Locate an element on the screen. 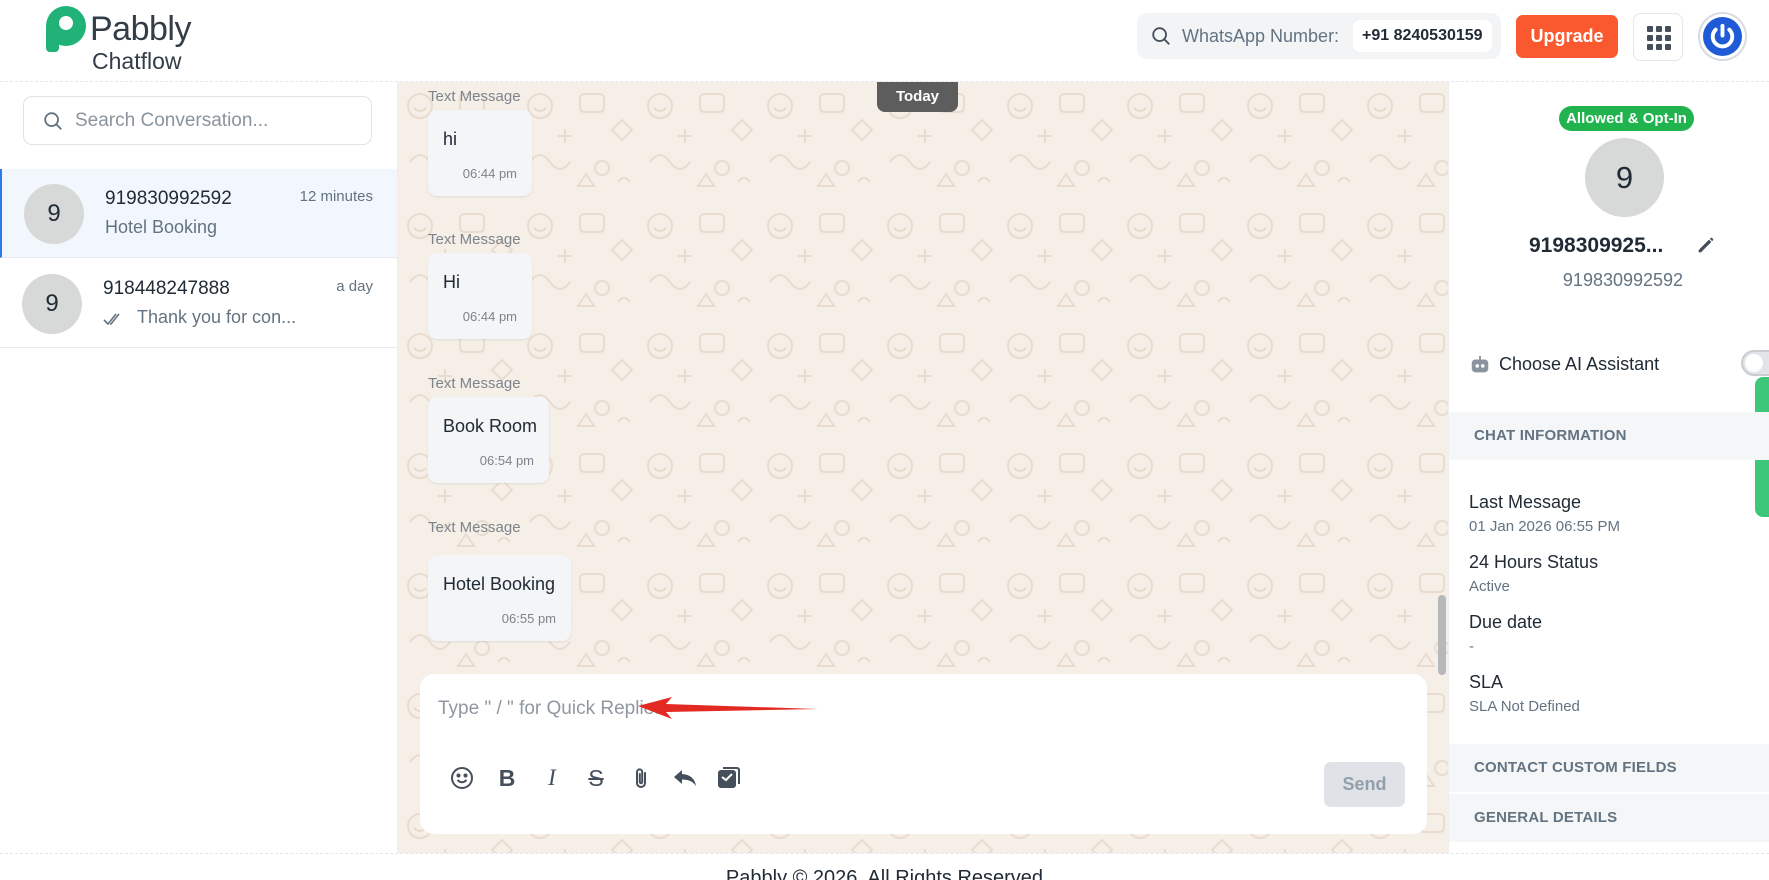 This screenshot has width=1769, height=880. info-value: SLA Not Defined is located at coordinates (1524, 706).